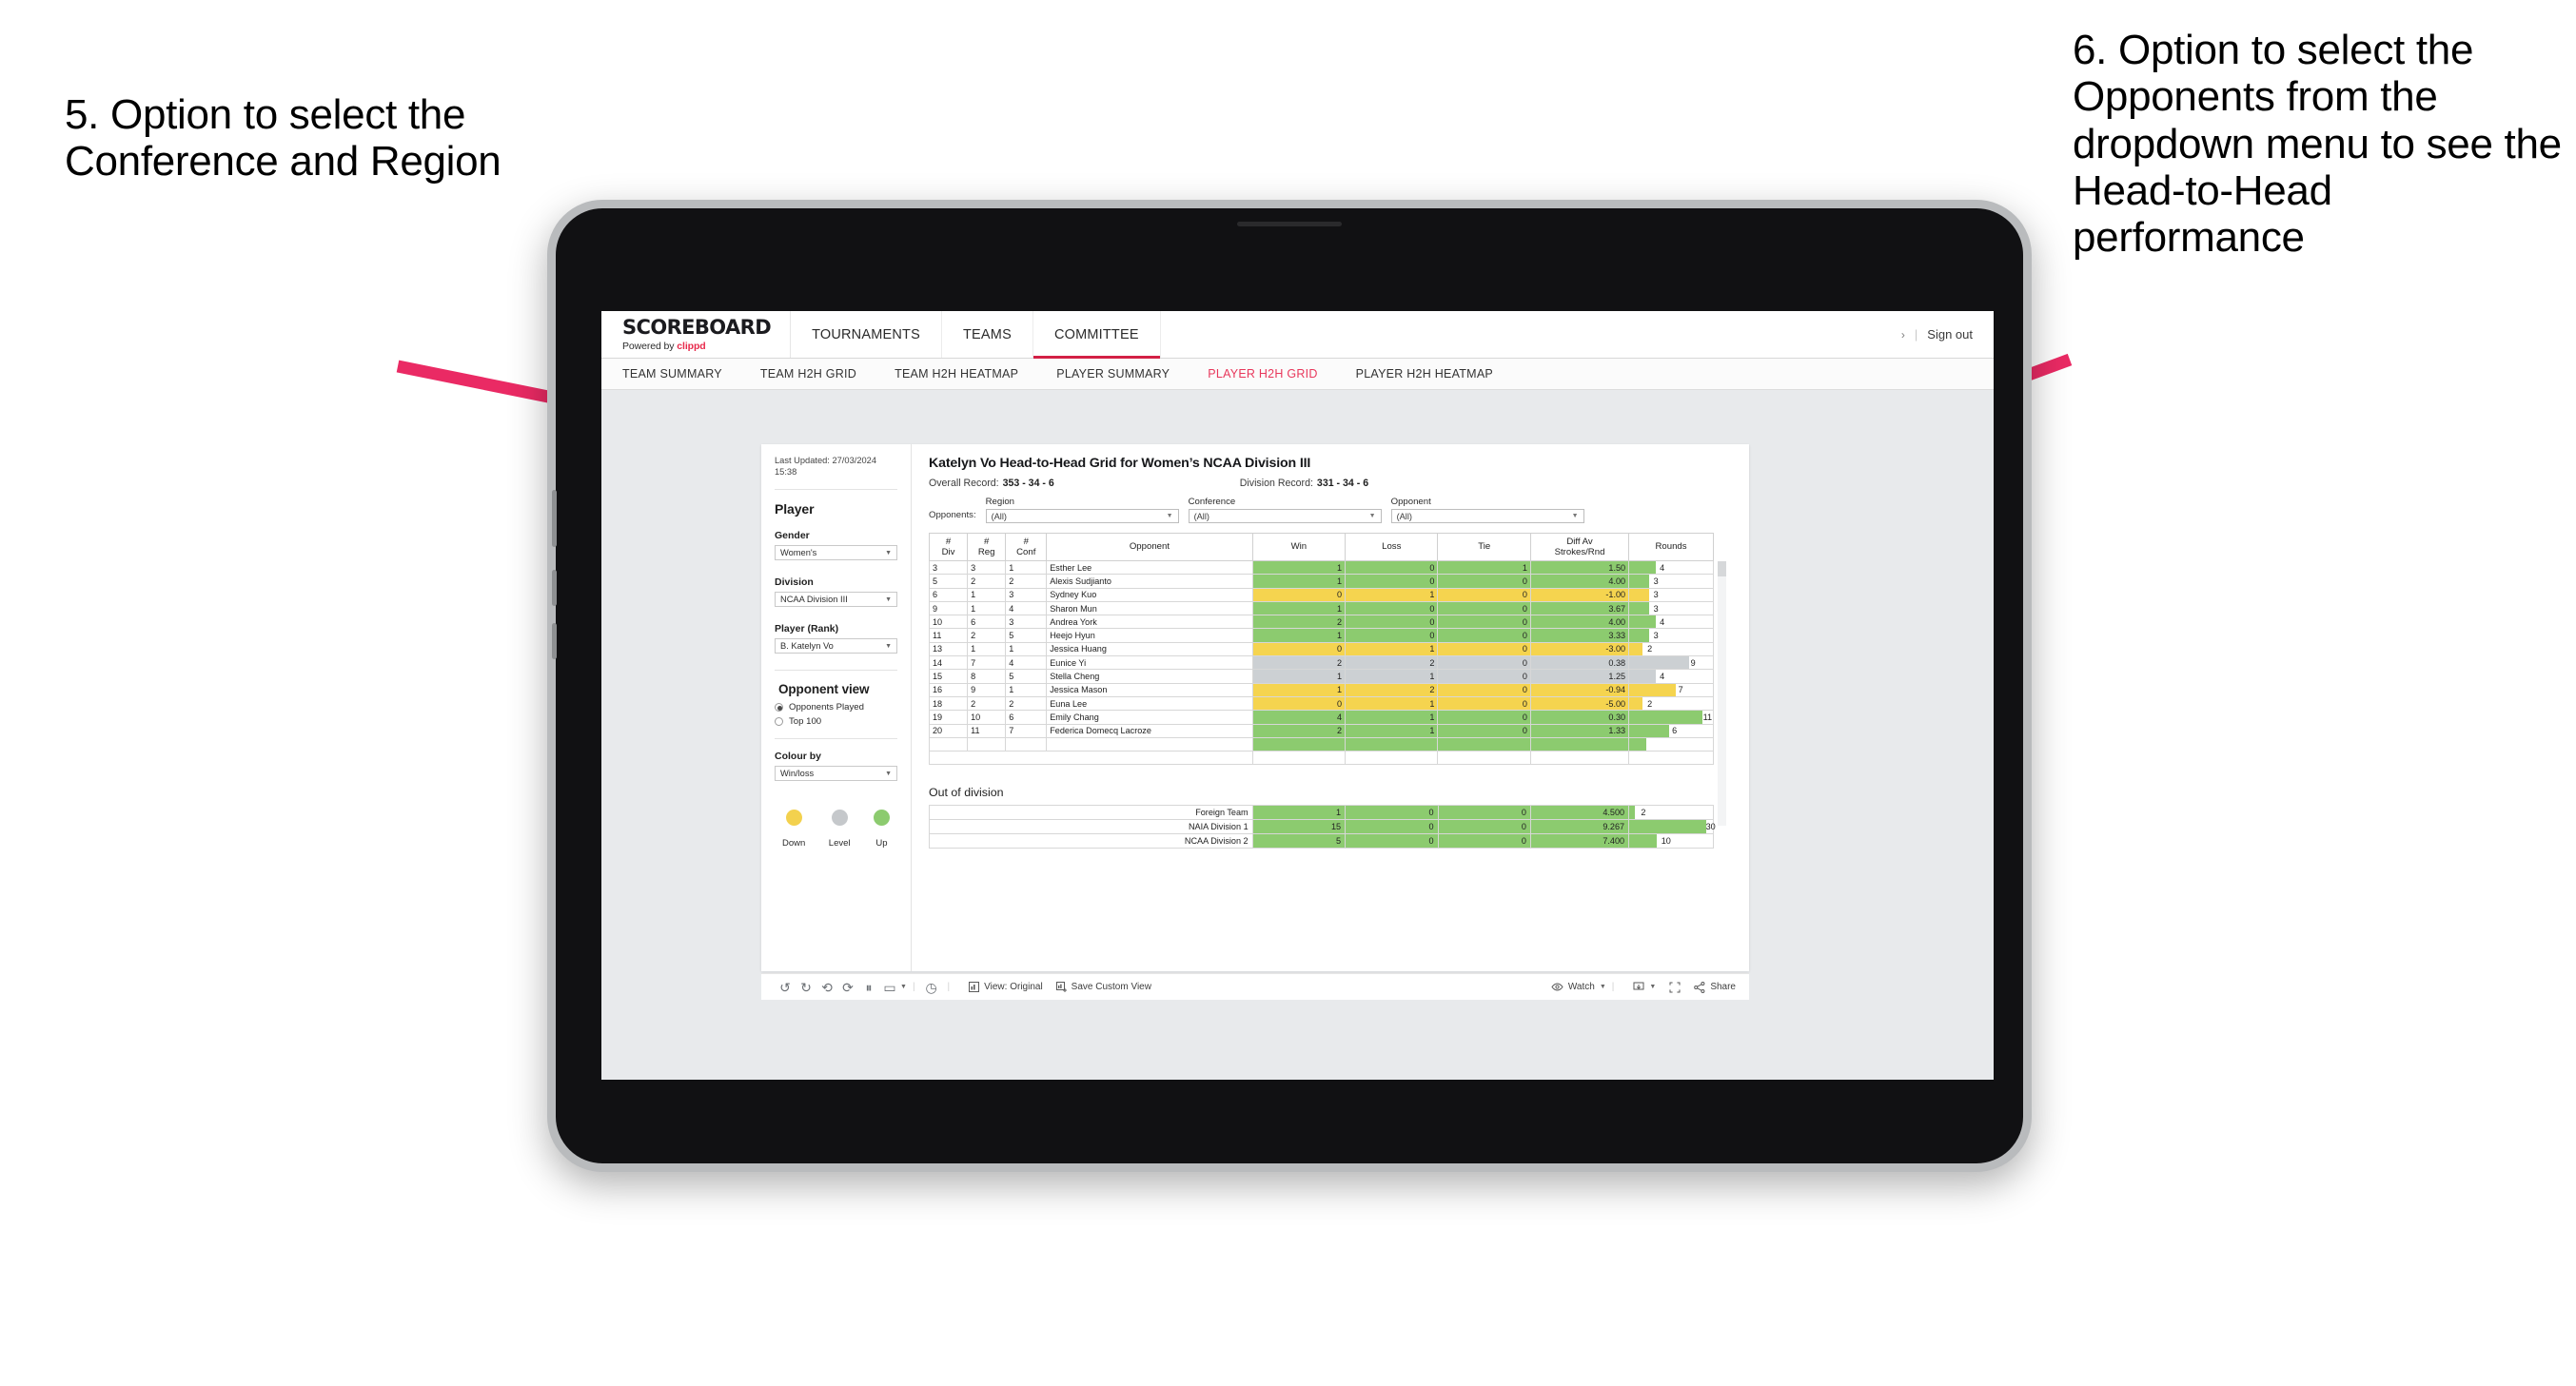 This screenshot has width=2576, height=1386. Describe the element at coordinates (819, 374) in the screenshot. I see `subtab-team-h2h-grid: TEAM H2H GRID` at that location.